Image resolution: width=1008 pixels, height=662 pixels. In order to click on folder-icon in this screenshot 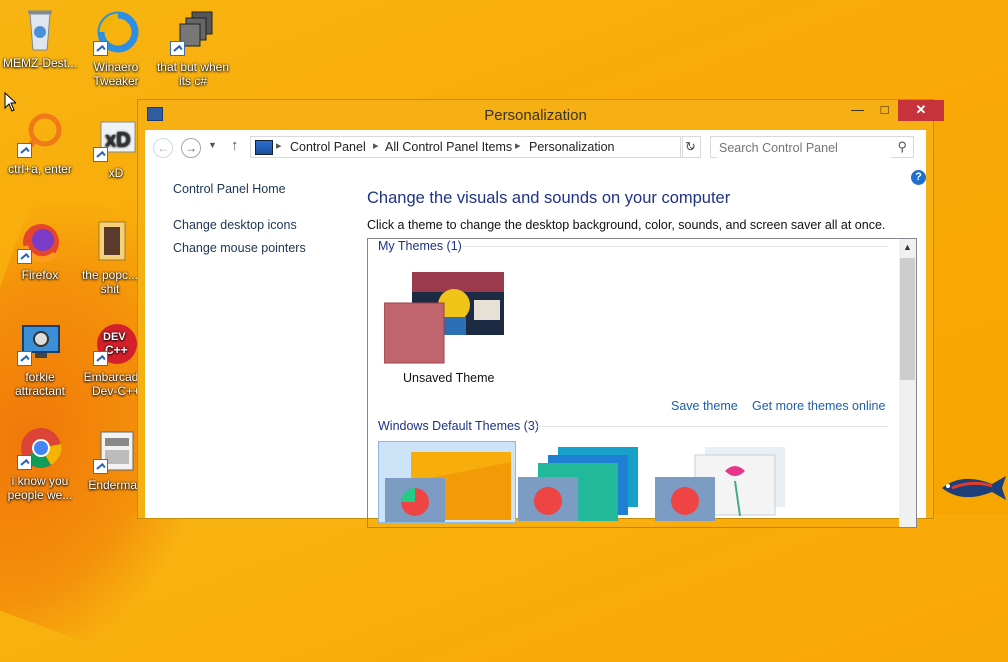, I will do `click(110, 241)`.